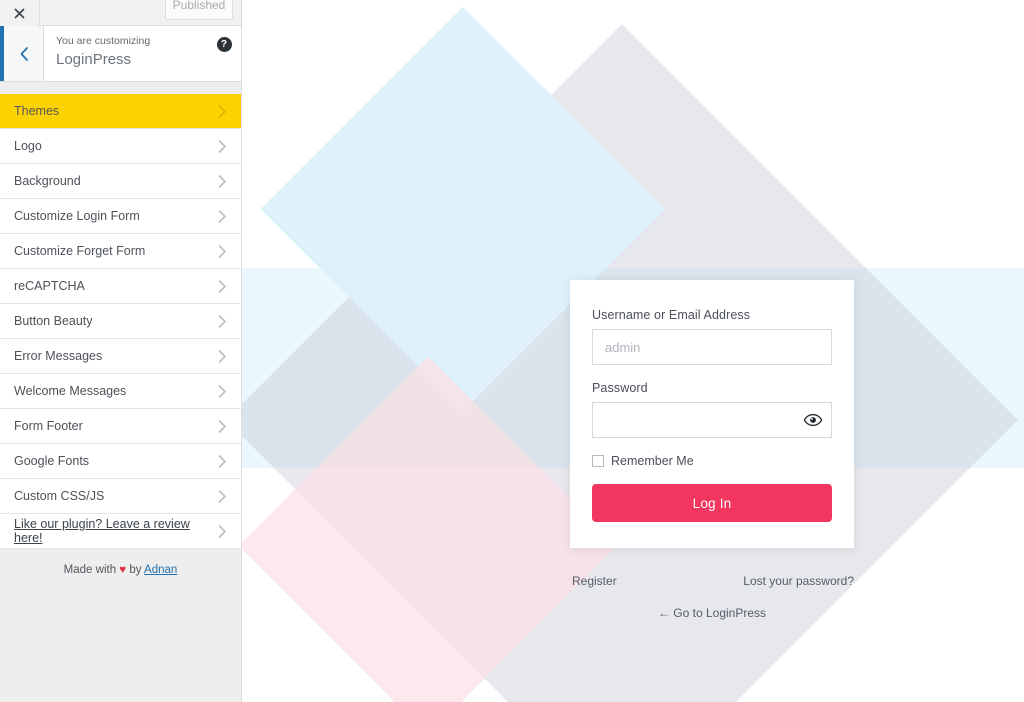  I want to click on sidebar-item-recaptcha: reCAPTCHA, so click(120, 286).